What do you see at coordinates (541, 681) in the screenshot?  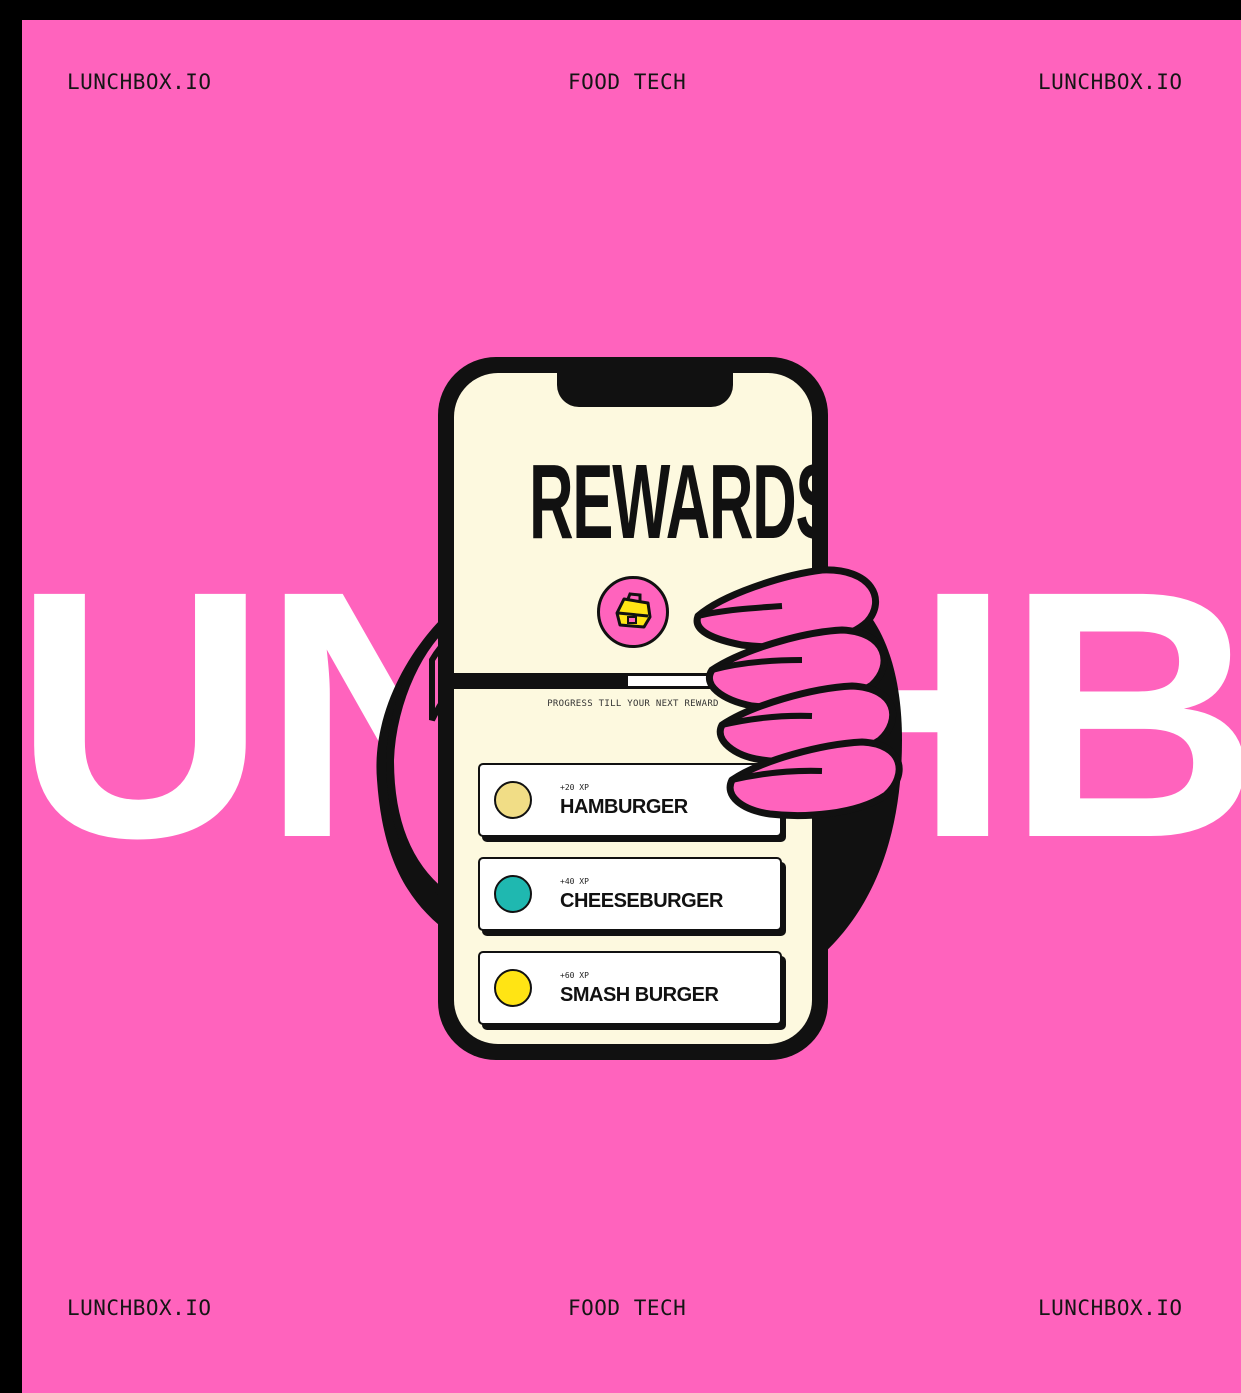 I see `reward-progress-fill` at bounding box center [541, 681].